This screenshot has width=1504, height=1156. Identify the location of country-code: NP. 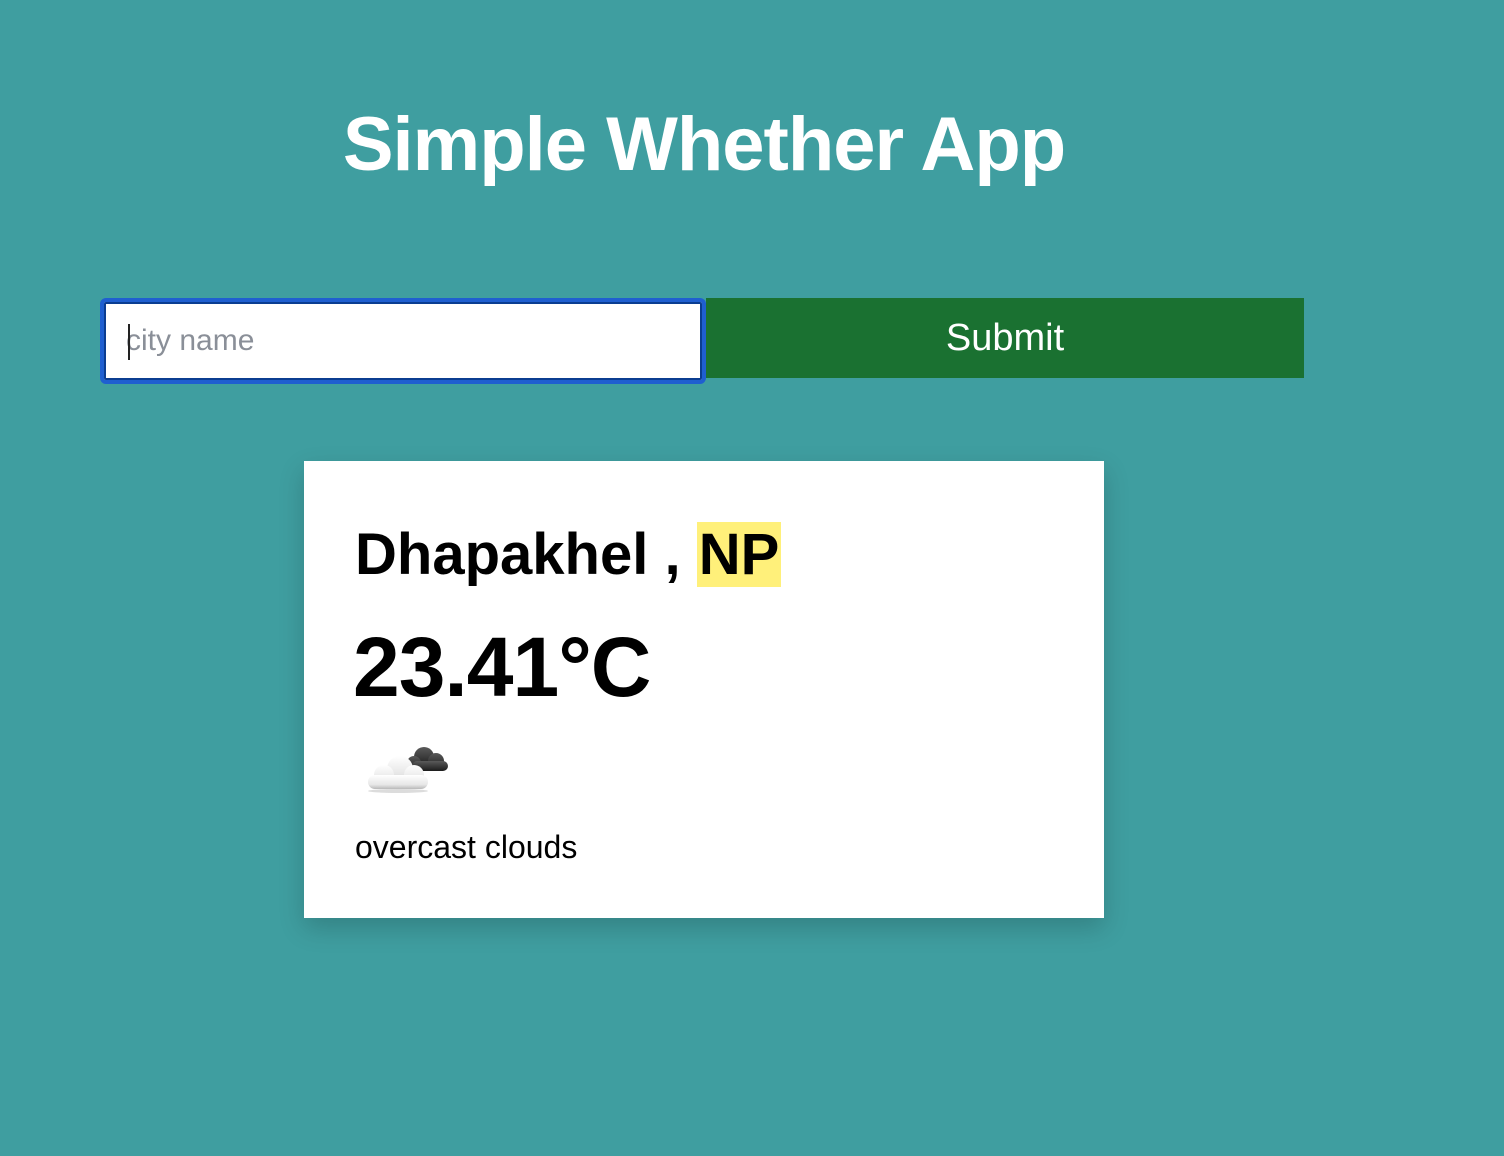
(739, 554).